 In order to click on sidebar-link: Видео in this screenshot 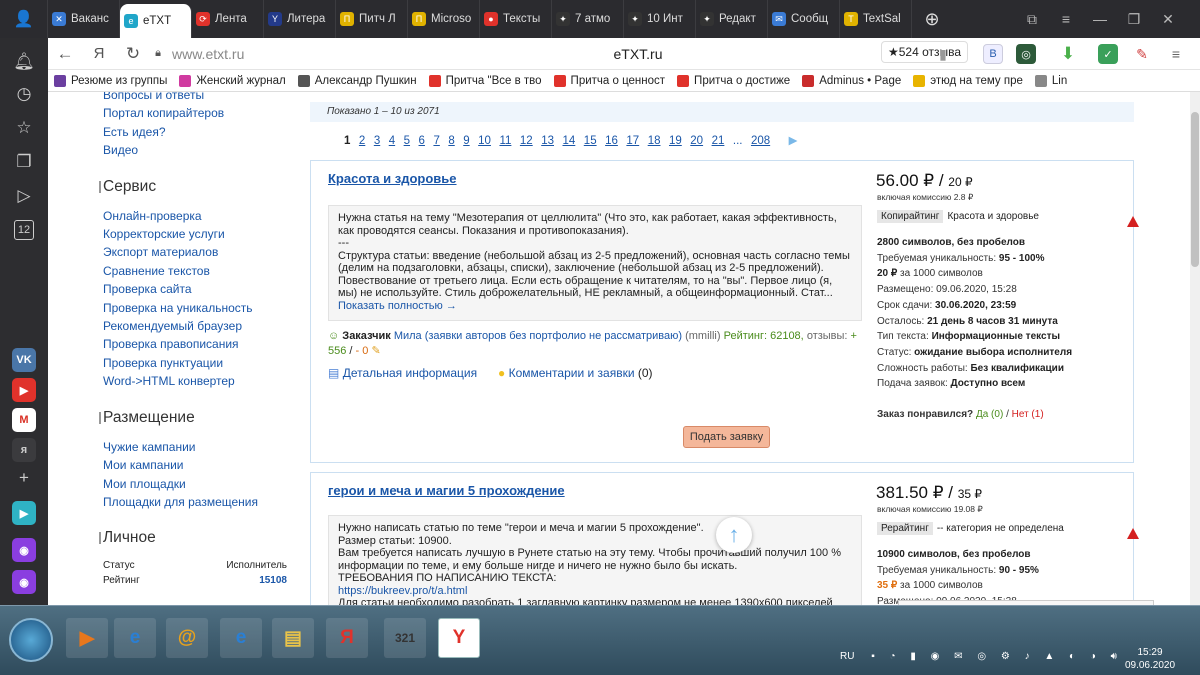, I will do `click(223, 150)`.